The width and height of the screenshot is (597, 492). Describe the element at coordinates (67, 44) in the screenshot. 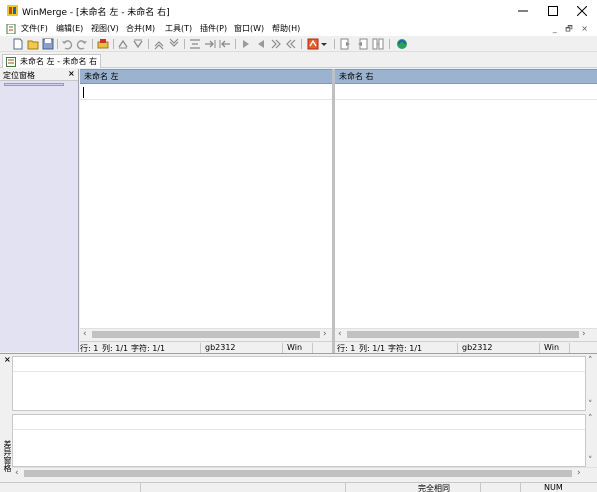

I see `undo-icon` at that location.